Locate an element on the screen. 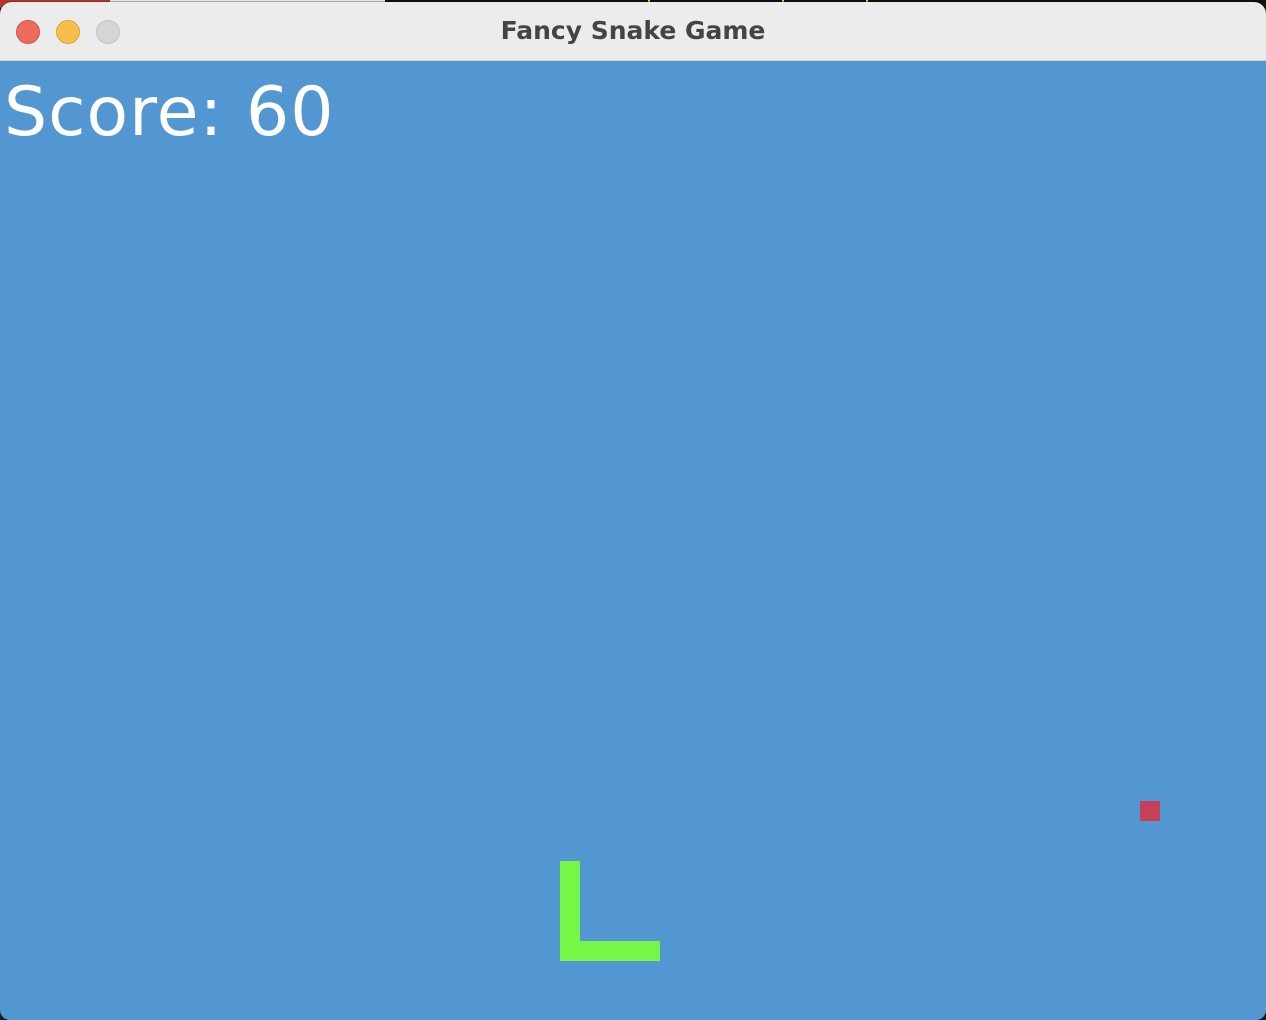 The width and height of the screenshot is (1266, 1020). window-title: Fancy Snake Game is located at coordinates (633, 30).